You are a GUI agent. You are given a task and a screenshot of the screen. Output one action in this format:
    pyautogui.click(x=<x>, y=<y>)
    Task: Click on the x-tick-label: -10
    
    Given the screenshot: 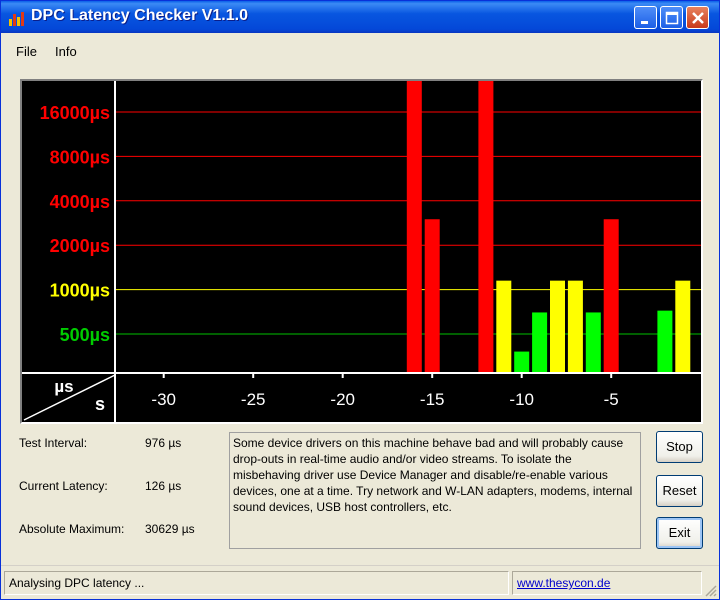 What is the action you would take?
    pyautogui.click(x=521, y=399)
    